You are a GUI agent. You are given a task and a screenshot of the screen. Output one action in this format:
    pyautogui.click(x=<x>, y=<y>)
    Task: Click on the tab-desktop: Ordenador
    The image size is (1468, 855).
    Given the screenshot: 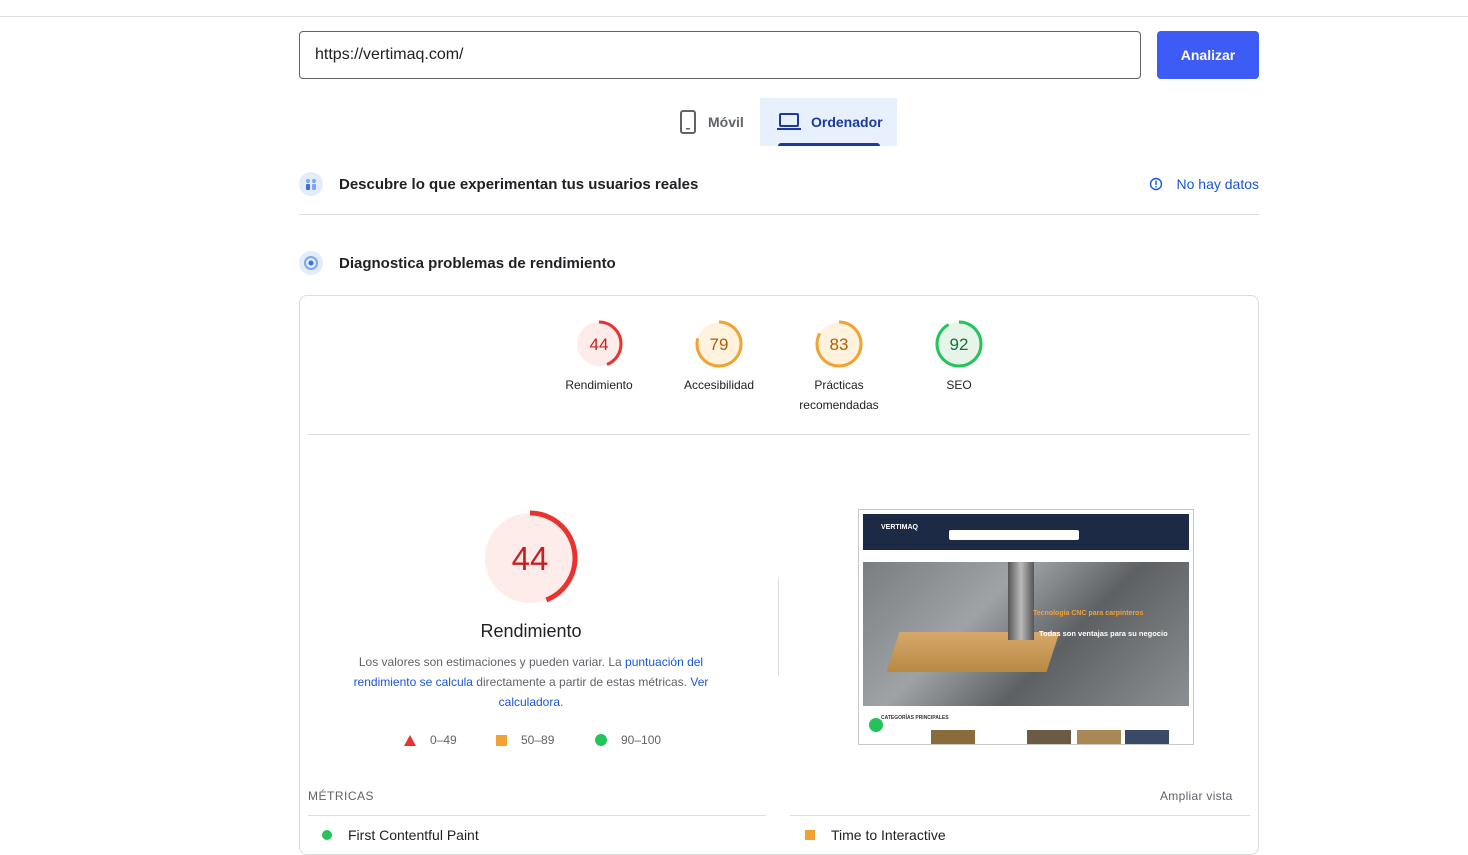 What is the action you would take?
    pyautogui.click(x=828, y=122)
    